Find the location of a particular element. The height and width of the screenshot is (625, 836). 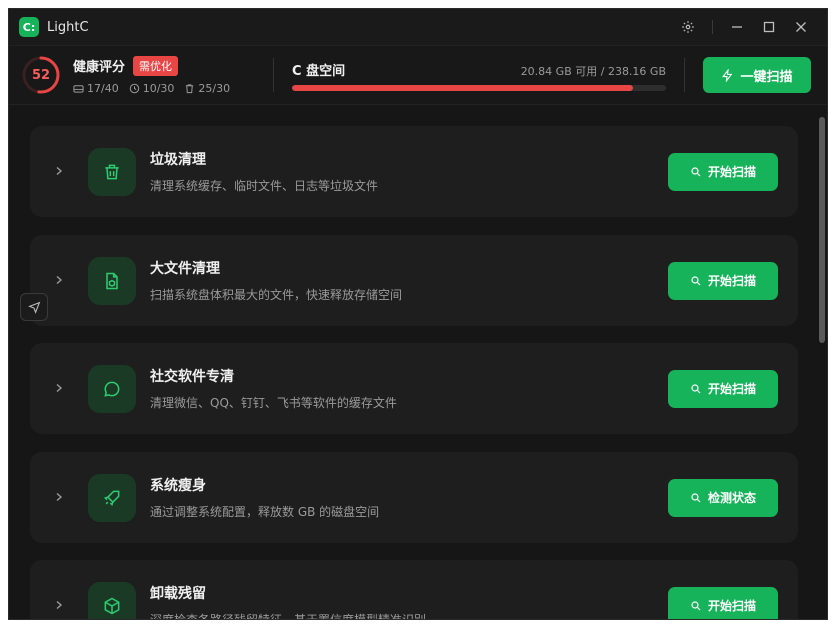

trash-small-icon is located at coordinates (190, 88).